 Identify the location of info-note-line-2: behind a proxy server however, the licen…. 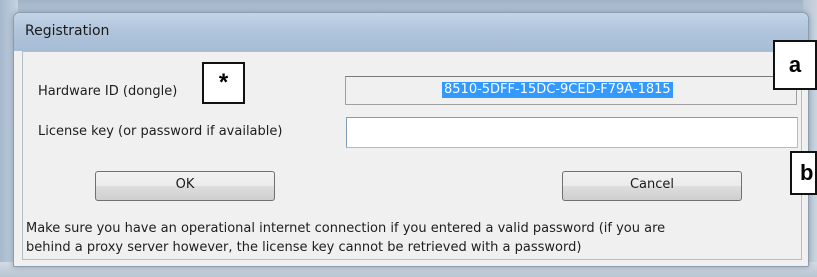
(304, 247).